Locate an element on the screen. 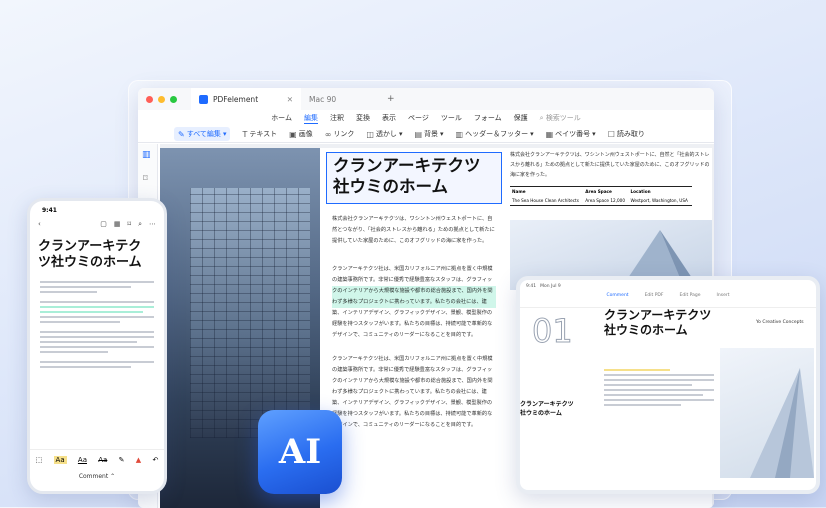 The image size is (826, 508). tablet-heading-line-2: 社ウミのホーム is located at coordinates (646, 330).